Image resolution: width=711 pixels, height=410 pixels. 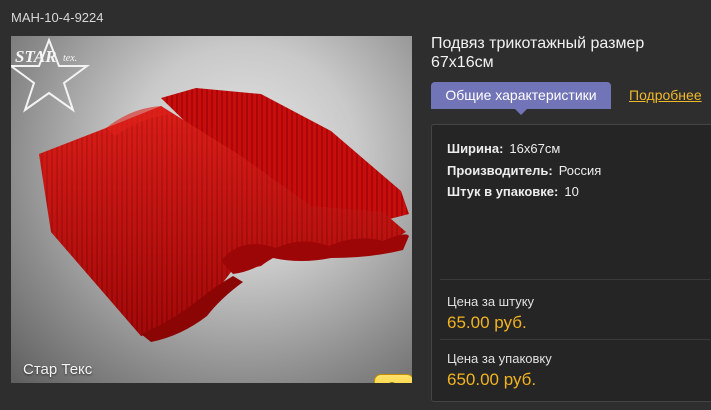 I want to click on unit-price-value: 65.00 руб., so click(x=487, y=322).